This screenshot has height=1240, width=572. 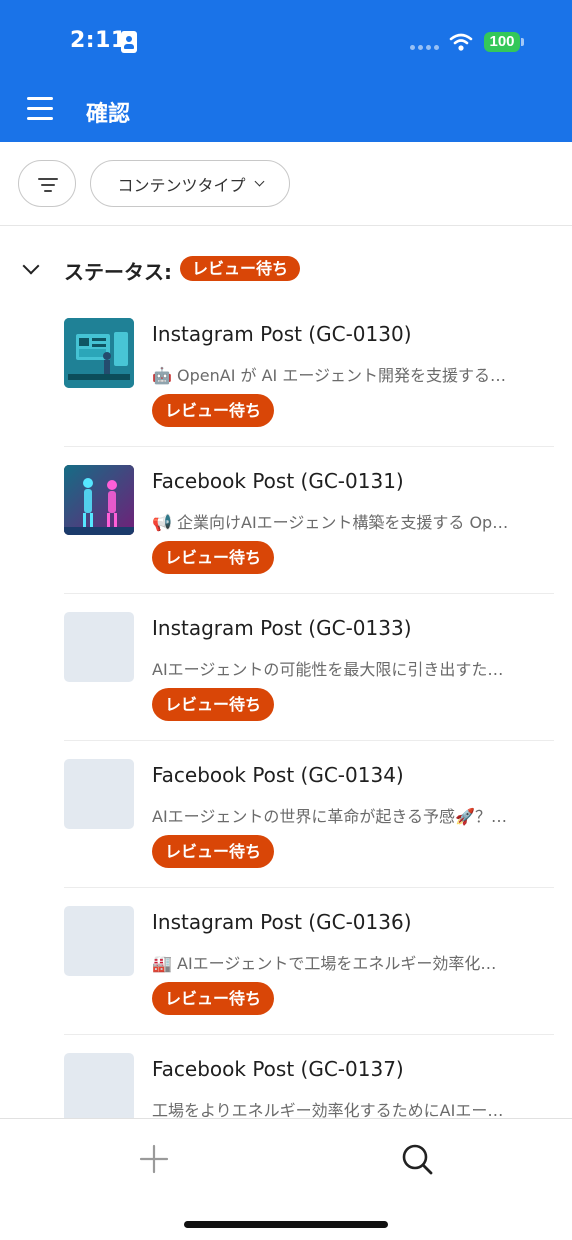 What do you see at coordinates (282, 922) in the screenshot?
I see `post-title: Instagram Post (GC-0136)` at bounding box center [282, 922].